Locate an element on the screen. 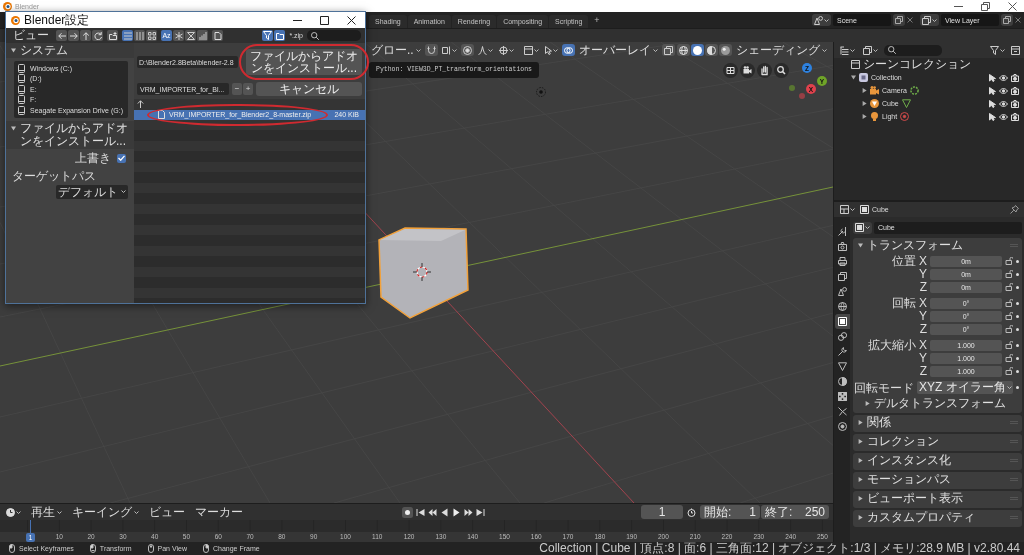 This screenshot has width=1024, height=555. panel-header: デルタトランスフォーム is located at coordinates (937, 403).